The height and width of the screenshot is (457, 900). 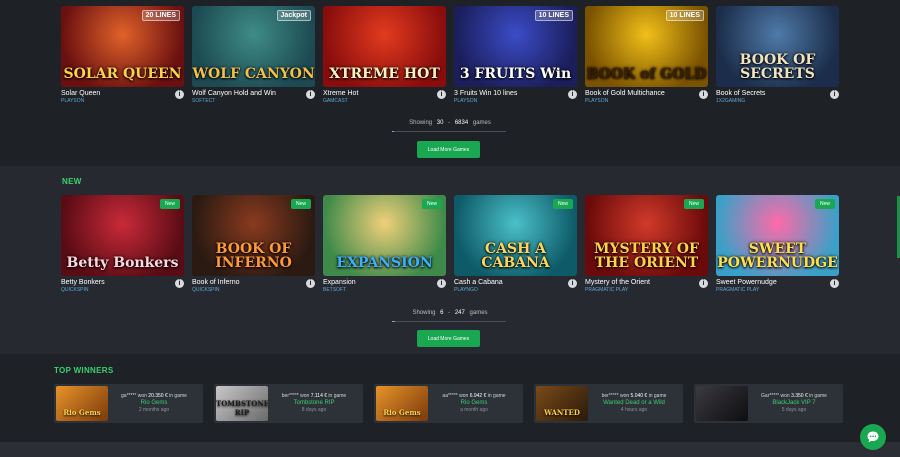 I want to click on winner-game-thumbnail, so click(x=722, y=403).